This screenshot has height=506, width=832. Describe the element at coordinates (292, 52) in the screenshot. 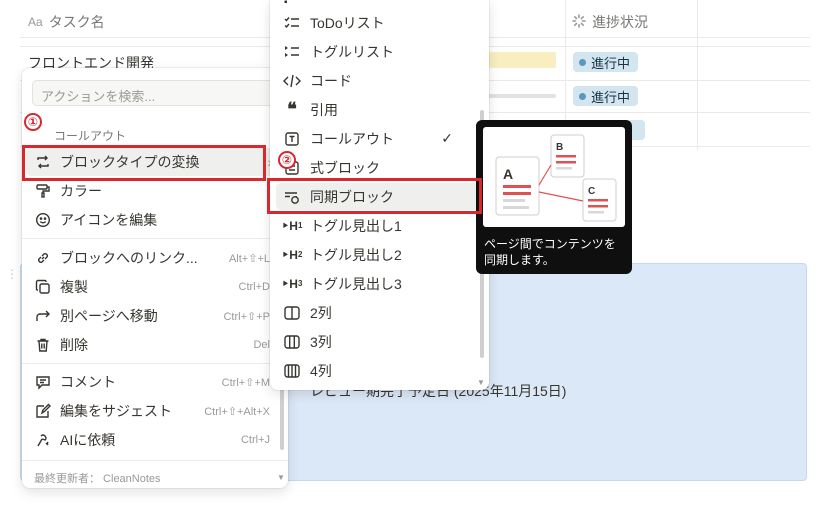

I see `toggle-list-icon` at that location.